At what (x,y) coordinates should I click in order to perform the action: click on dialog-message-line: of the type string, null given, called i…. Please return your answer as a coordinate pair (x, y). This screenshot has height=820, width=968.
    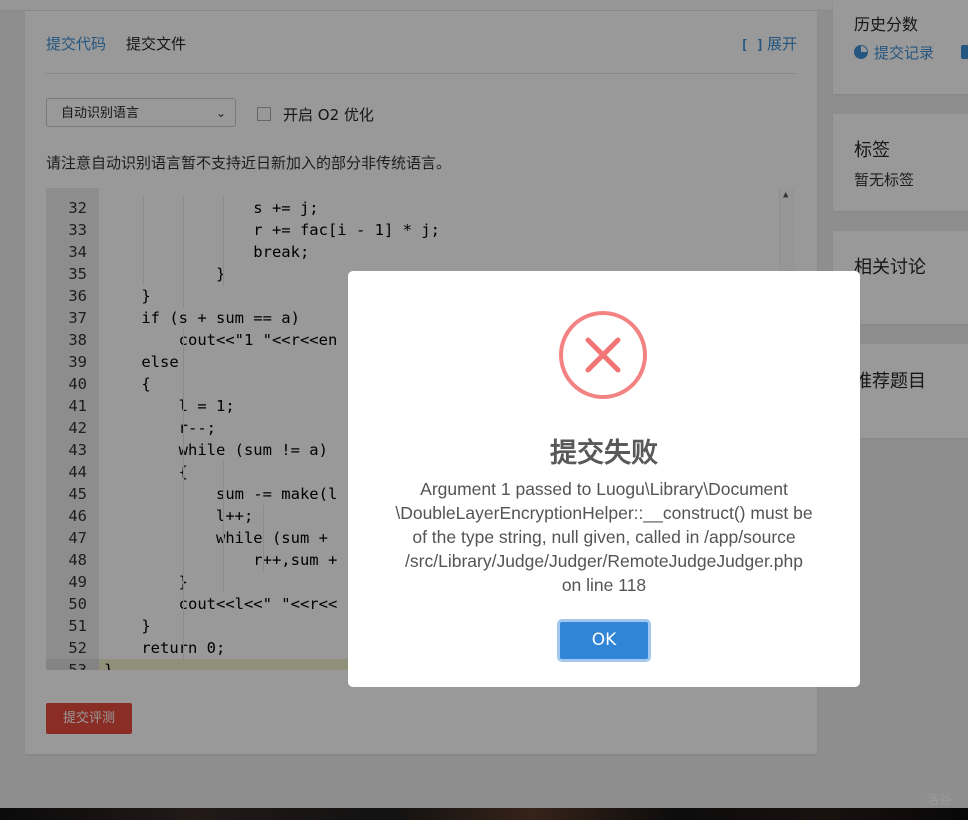
    Looking at the image, I should click on (604, 537).